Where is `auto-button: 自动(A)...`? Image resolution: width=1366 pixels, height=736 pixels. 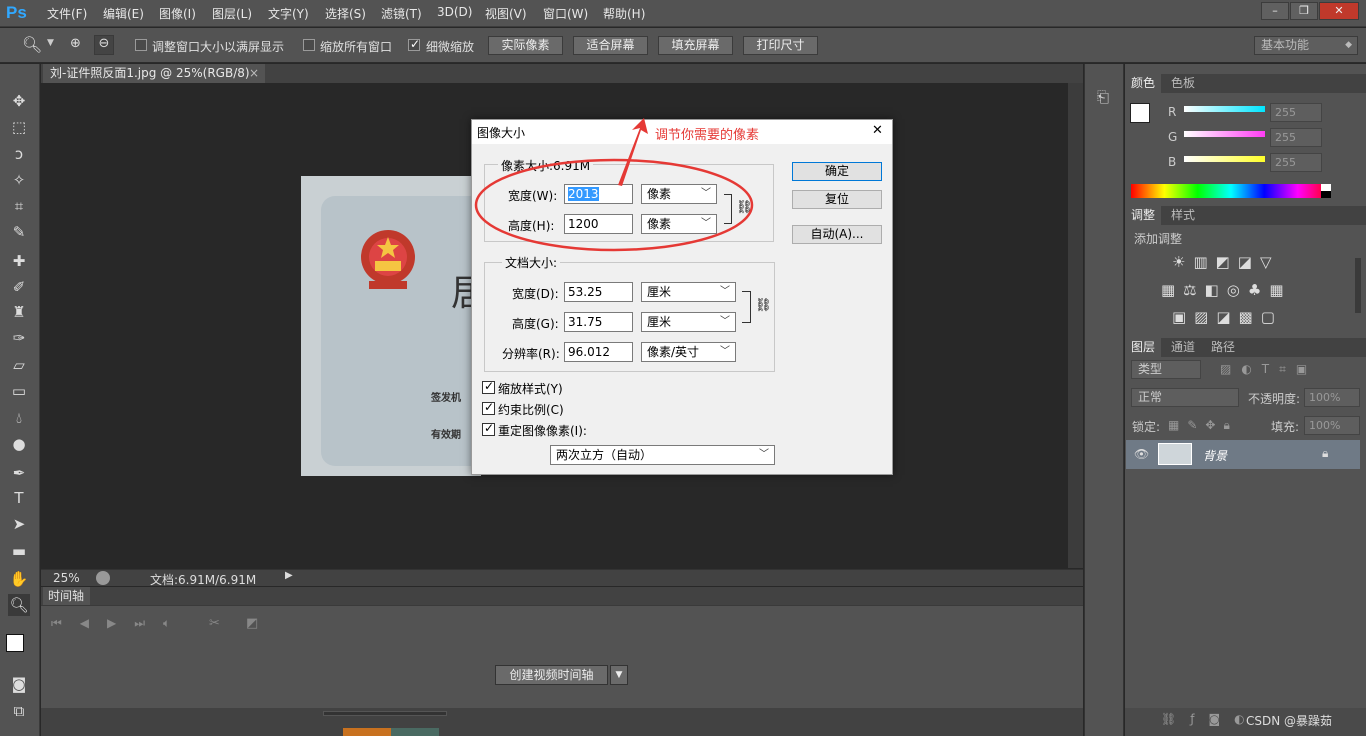 auto-button: 自动(A)... is located at coordinates (837, 234).